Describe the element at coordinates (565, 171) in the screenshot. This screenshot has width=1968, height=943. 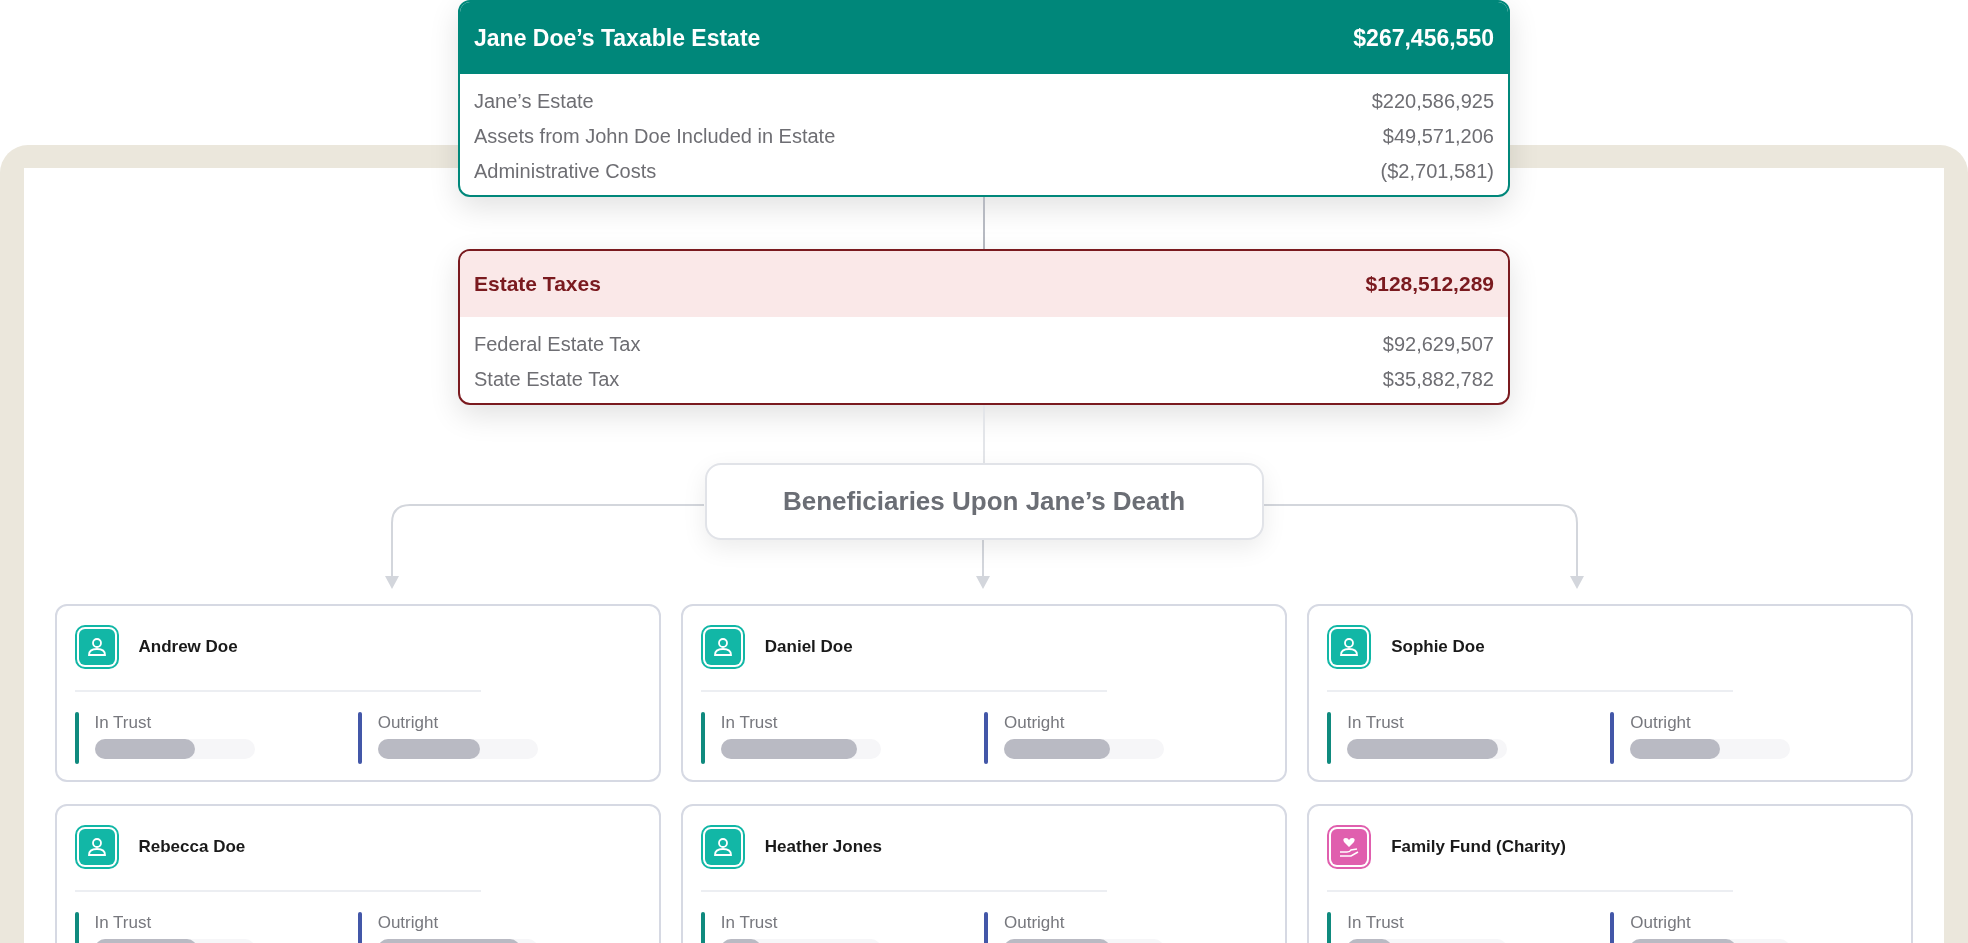
I see `row-label: Administrative Costs` at that location.